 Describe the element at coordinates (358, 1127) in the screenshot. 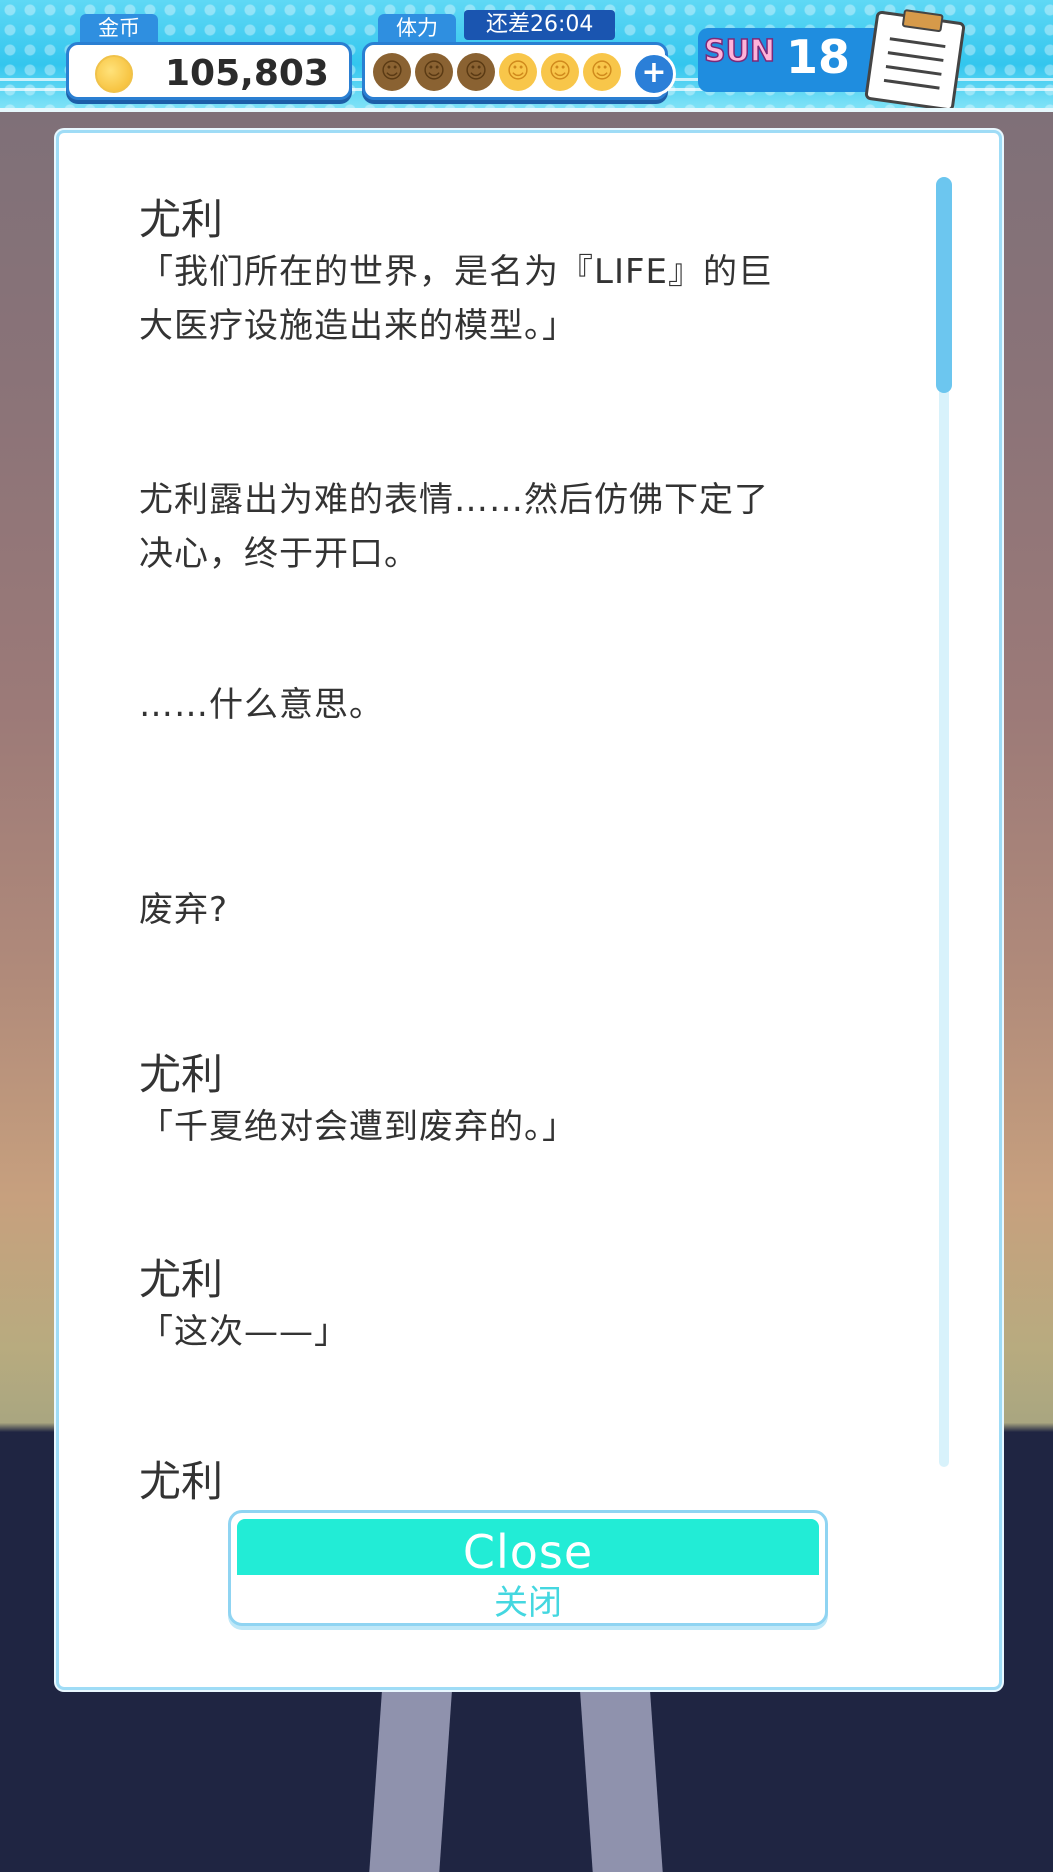

I see `dialogue-line: 「千夏绝对会遭到废弃的。」` at that location.